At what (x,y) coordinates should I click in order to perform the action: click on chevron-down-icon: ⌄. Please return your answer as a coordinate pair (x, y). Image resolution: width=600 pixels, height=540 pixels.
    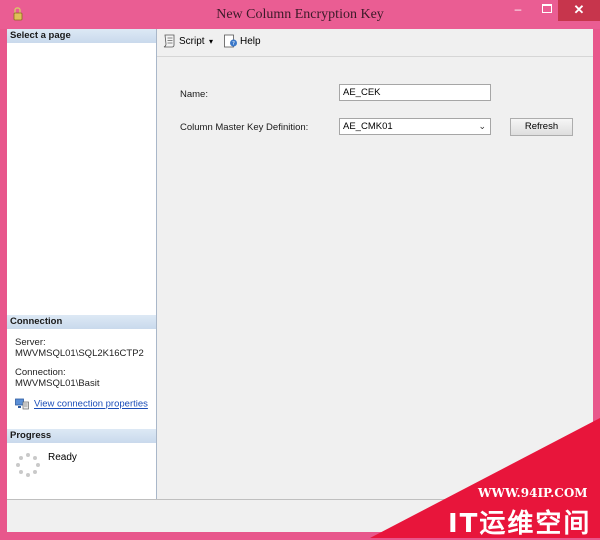
    Looking at the image, I should click on (482, 126).